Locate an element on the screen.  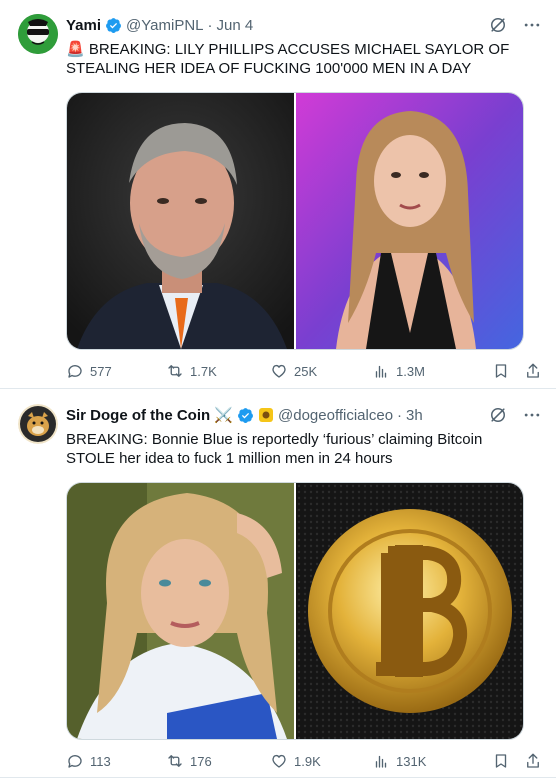
media-photo-bitcoin is located at coordinates (409, 611).